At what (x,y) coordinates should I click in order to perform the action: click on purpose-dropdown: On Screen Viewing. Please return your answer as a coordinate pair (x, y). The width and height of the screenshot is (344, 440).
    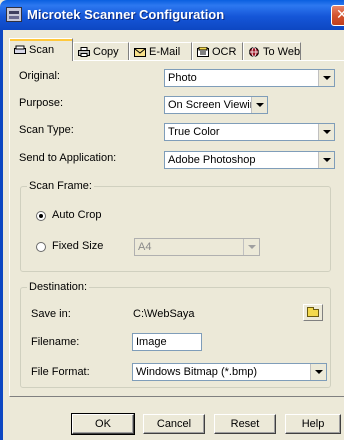
    Looking at the image, I should click on (216, 105).